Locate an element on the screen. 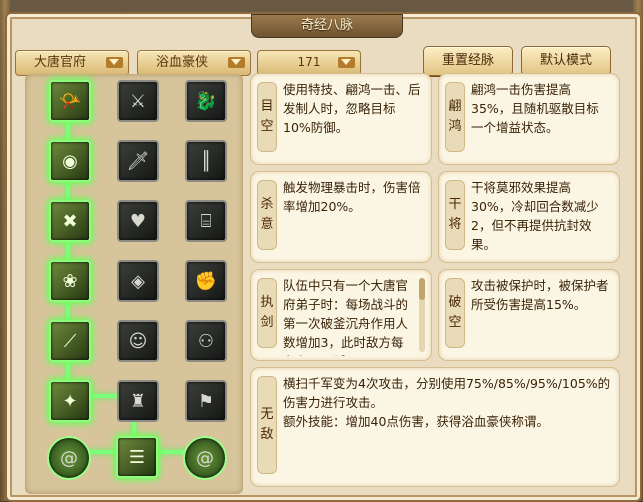  meridian-node-dragon: 🐉 is located at coordinates (206, 101).